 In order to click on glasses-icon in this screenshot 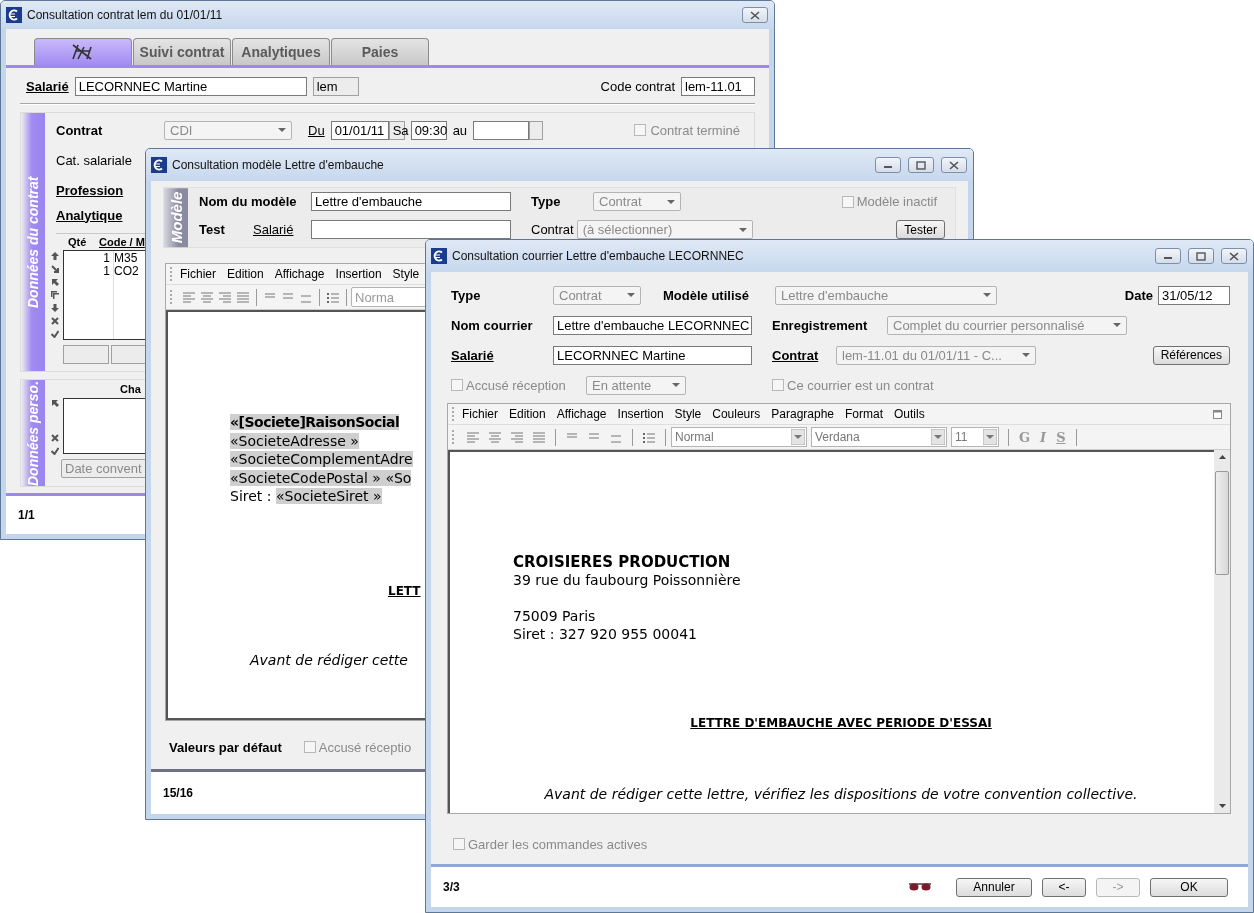, I will do `click(920, 887)`.